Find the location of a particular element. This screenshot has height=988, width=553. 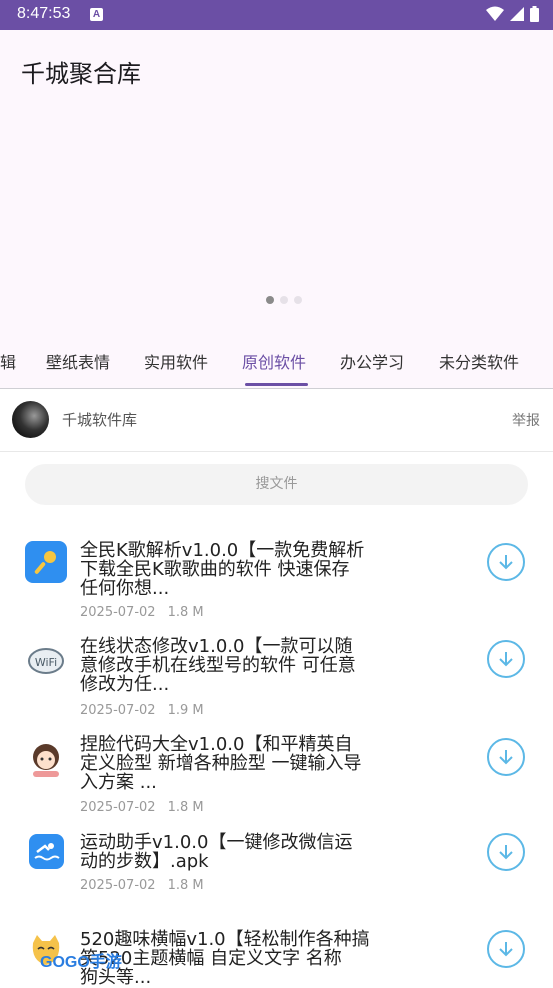

category-tabs: 辑 壁纸表情 实用软件 原创软件 办公学习 未分类软件 is located at coordinates (276, 364).